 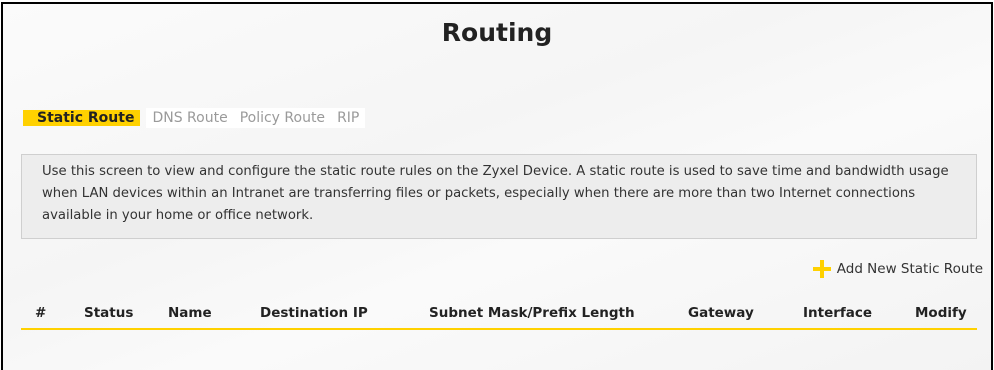 What do you see at coordinates (41, 313) in the screenshot?
I see `column-header-index: #` at bounding box center [41, 313].